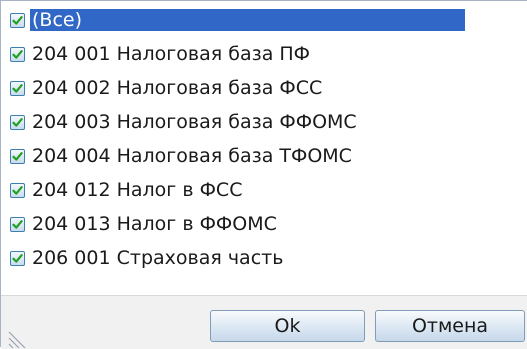  Describe the element at coordinates (247, 20) in the screenshot. I see `list-item-label: (Все)` at that location.